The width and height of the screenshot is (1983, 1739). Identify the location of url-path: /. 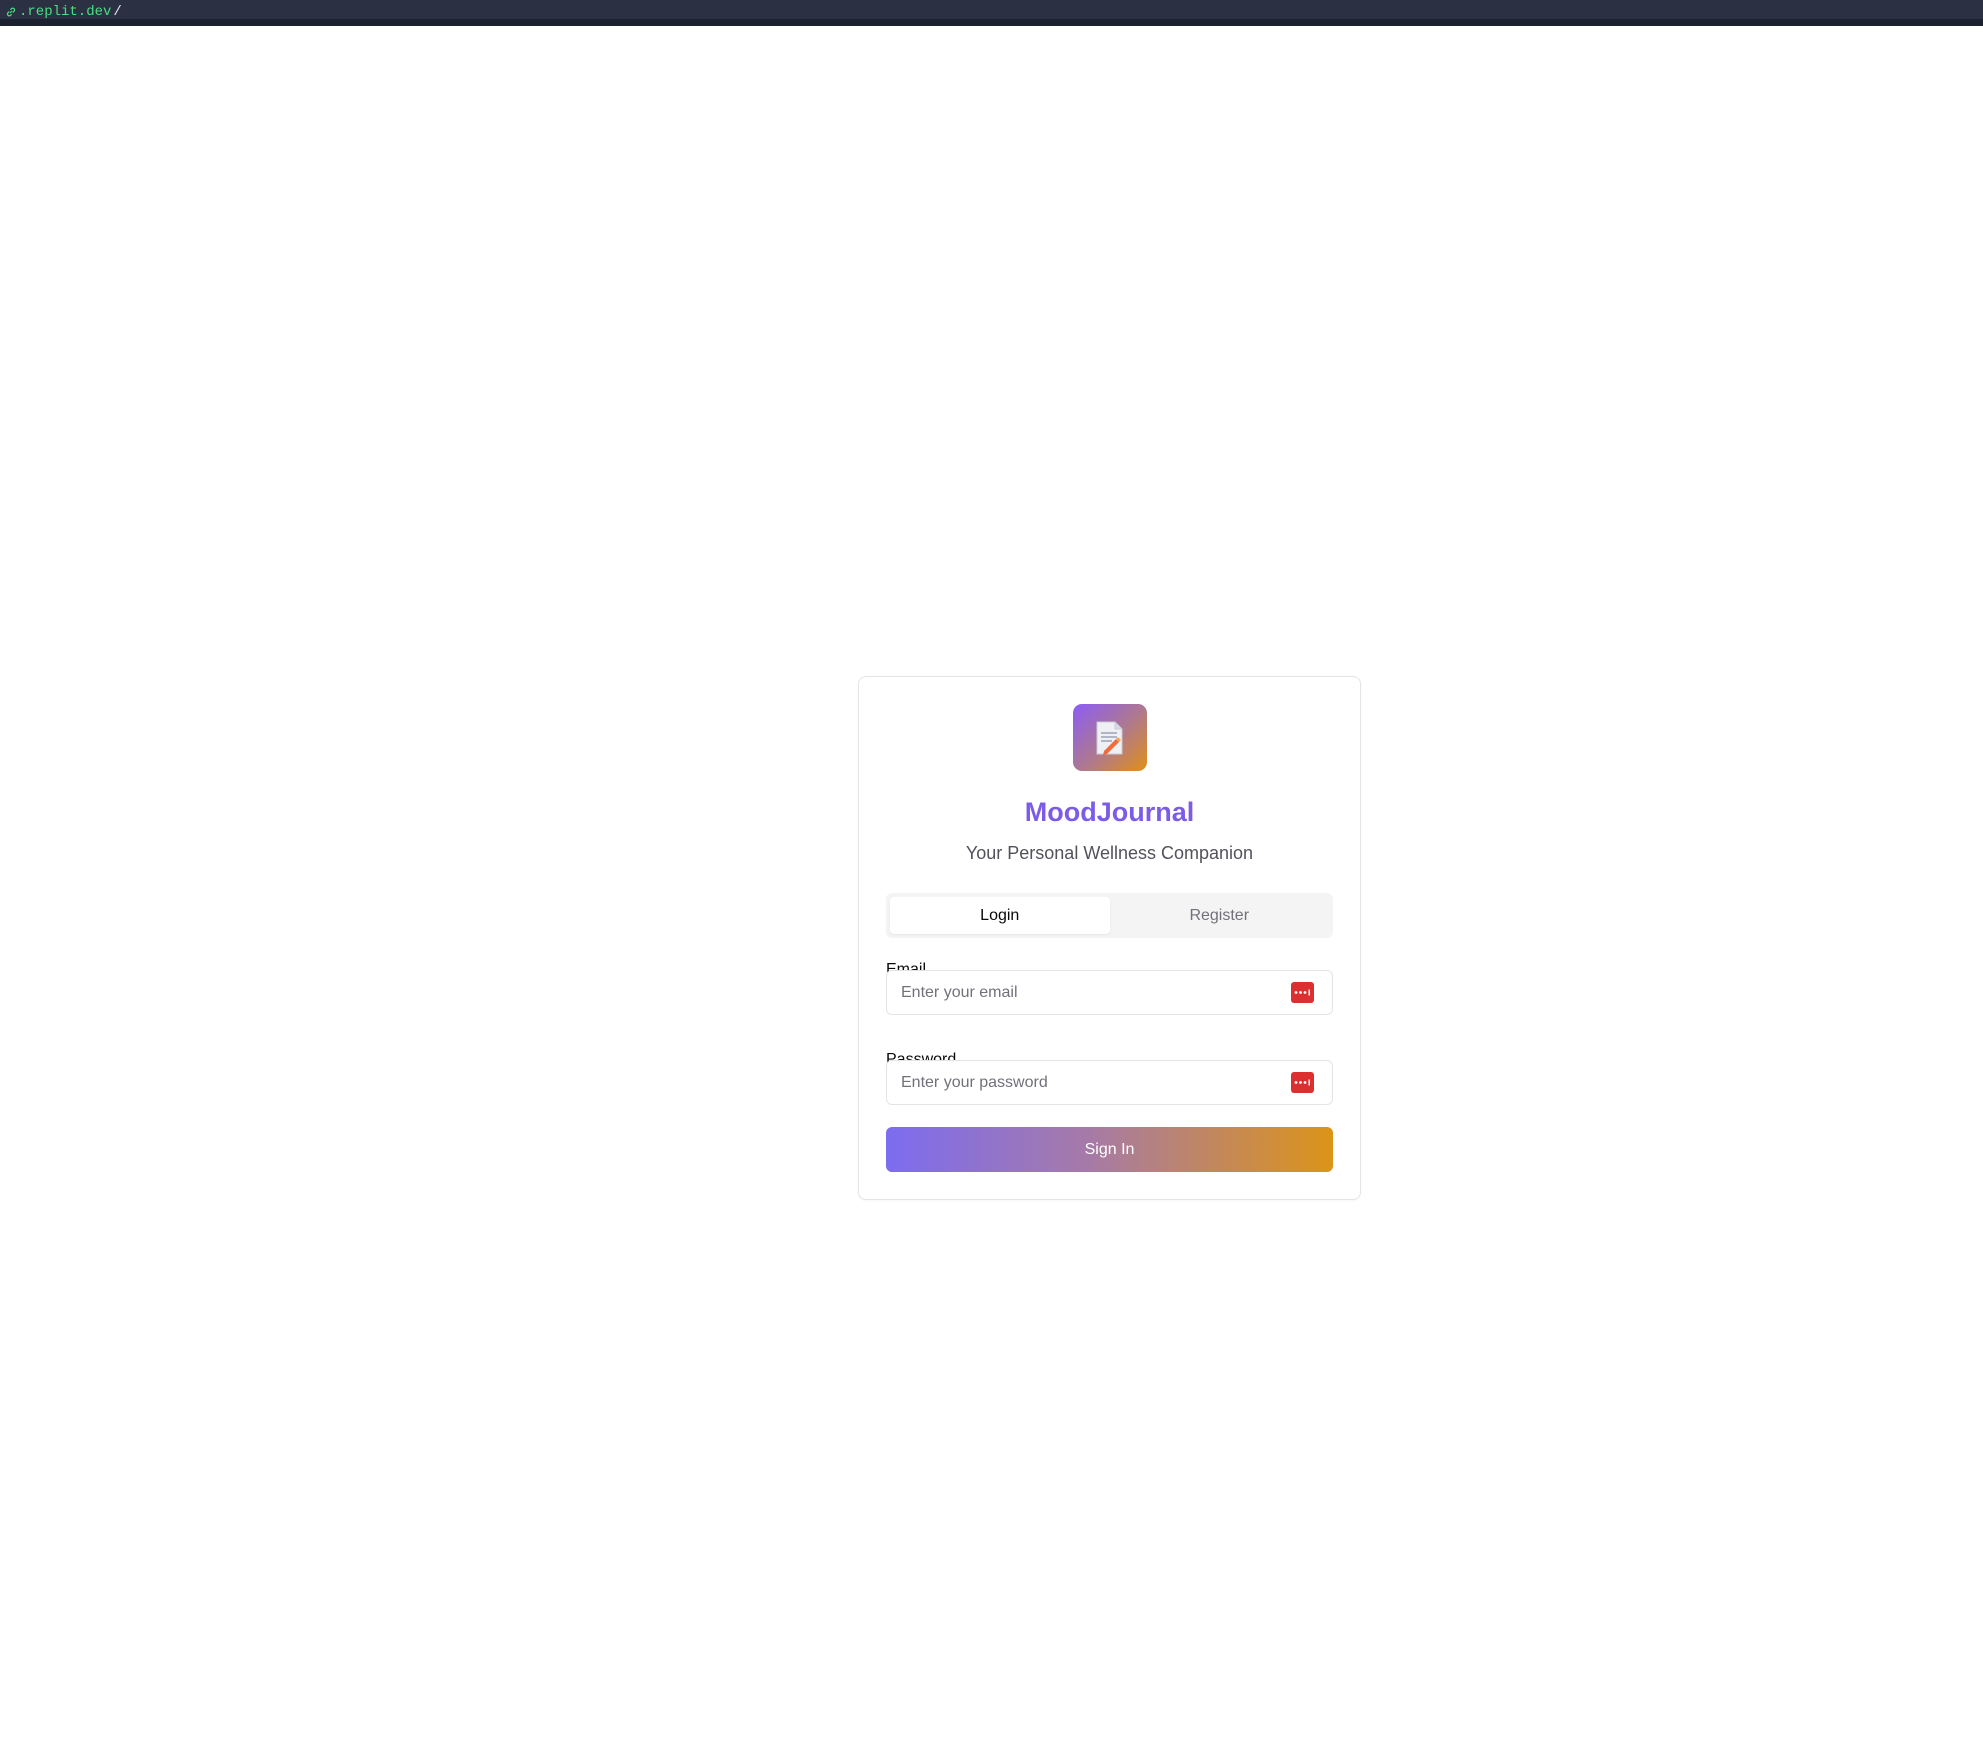
(117, 12).